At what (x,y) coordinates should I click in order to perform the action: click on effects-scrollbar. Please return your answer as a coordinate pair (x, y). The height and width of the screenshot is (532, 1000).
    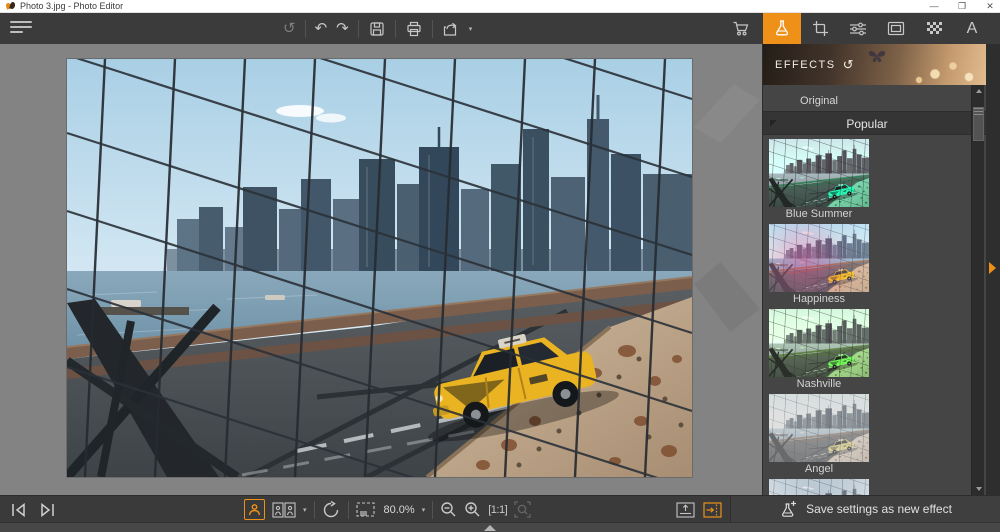
    Looking at the image, I should click on (977, 290).